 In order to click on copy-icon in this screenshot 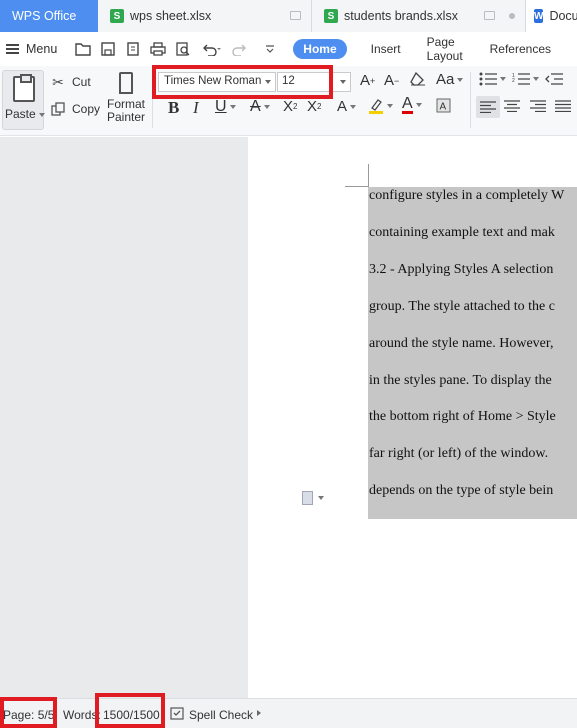, I will do `click(58, 109)`.